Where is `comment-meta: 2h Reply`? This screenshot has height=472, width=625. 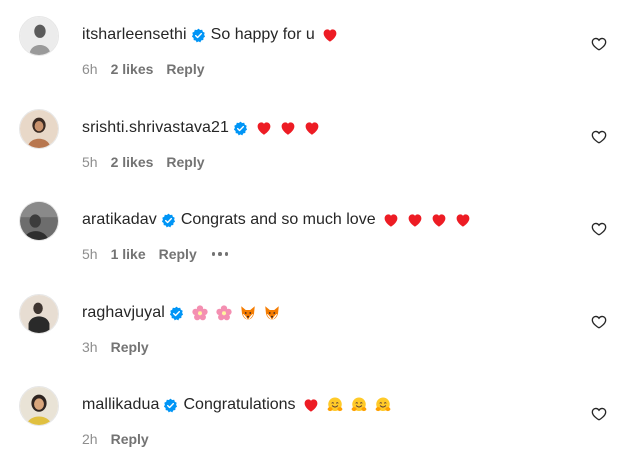
comment-meta: 2h Reply is located at coordinates (115, 439).